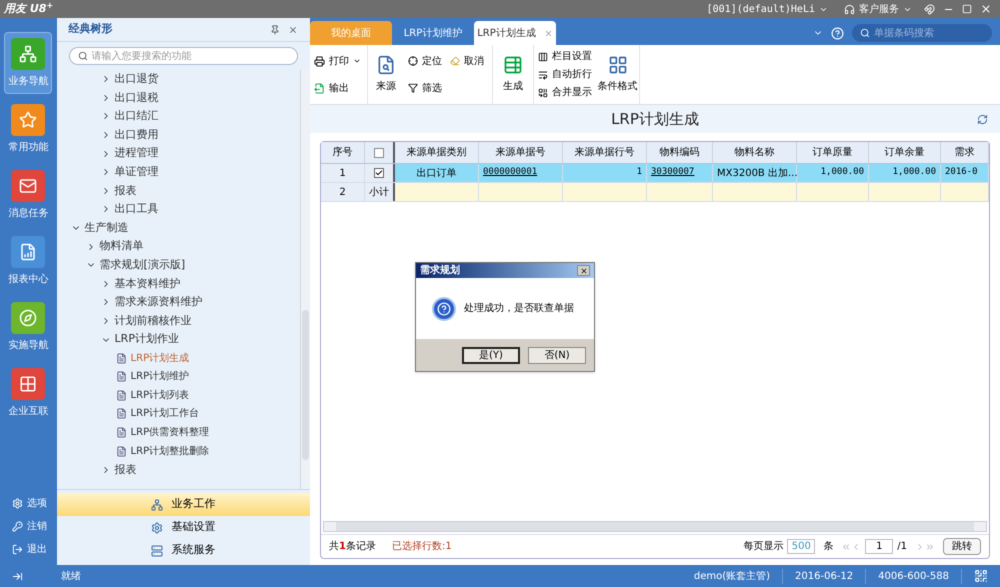 This screenshot has height=587, width=1000. What do you see at coordinates (28, 261) in the screenshot?
I see `rail-item: 报表中心` at bounding box center [28, 261].